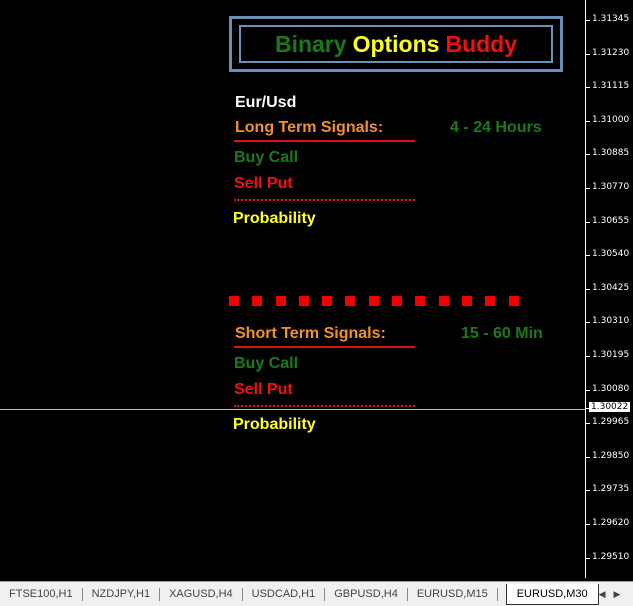  What do you see at coordinates (263, 183) in the screenshot?
I see `long-sell-put: Sell Put` at bounding box center [263, 183].